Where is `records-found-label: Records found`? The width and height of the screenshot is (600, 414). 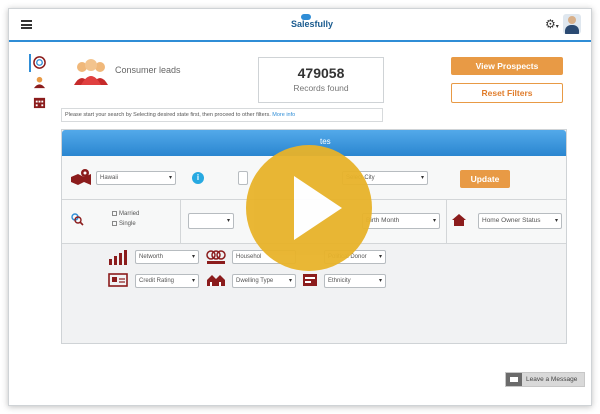 records-found-label: Records found is located at coordinates (321, 88).